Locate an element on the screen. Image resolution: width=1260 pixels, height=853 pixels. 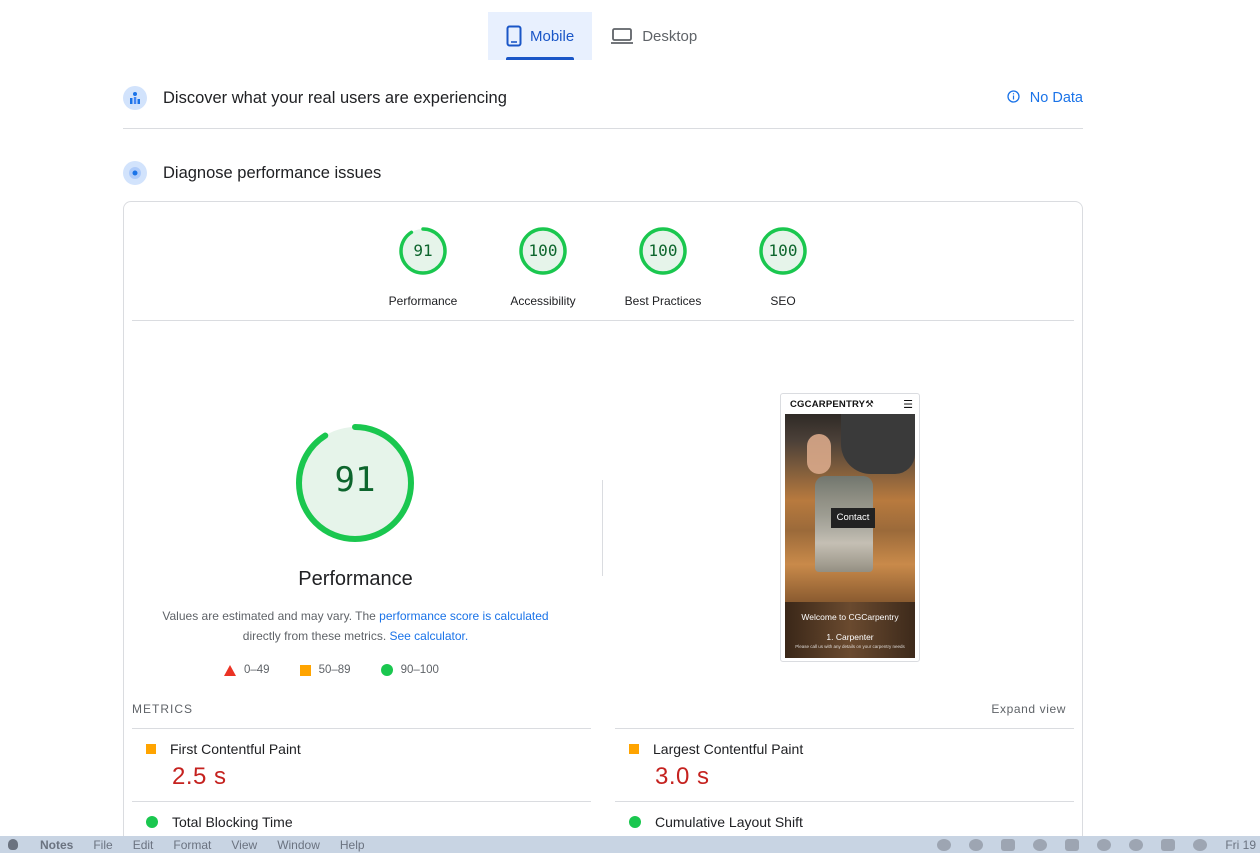
desc-prefix: Values are estimated and may vary. The is located at coordinates (271, 616).